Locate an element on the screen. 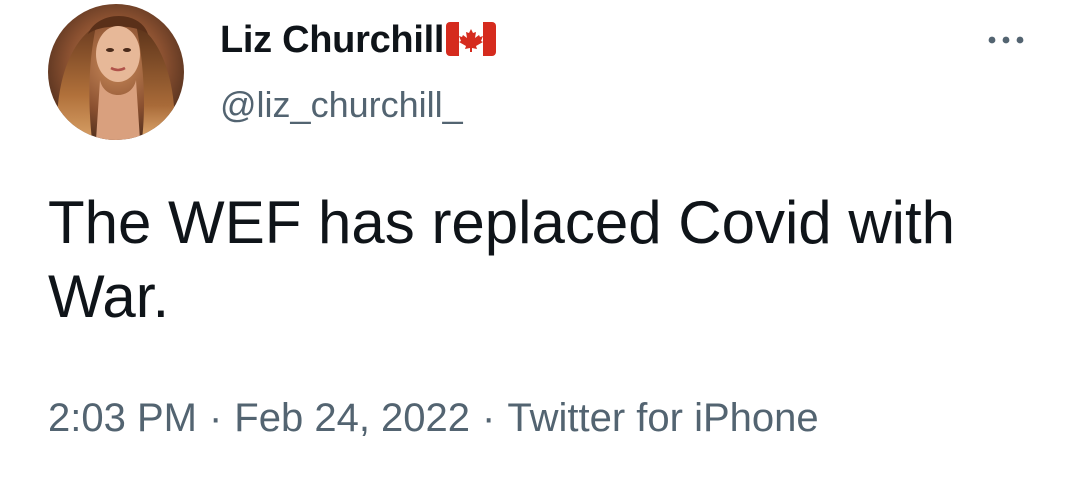  tweet-metadata: 2:03 PM · Feb 24, 2022 · Twitter for iPhone is located at coordinates (433, 418).